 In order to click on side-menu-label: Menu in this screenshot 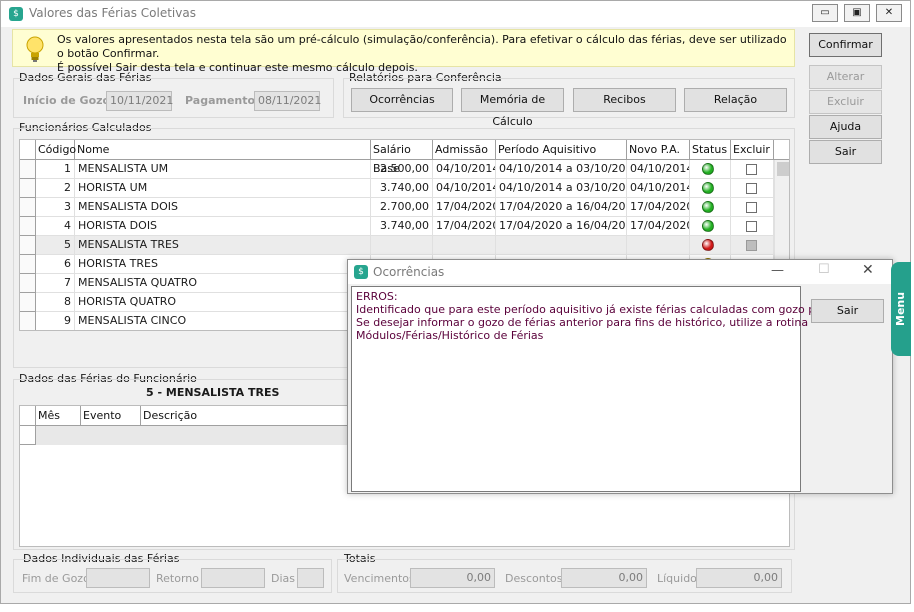, I will do `click(900, 308)`.